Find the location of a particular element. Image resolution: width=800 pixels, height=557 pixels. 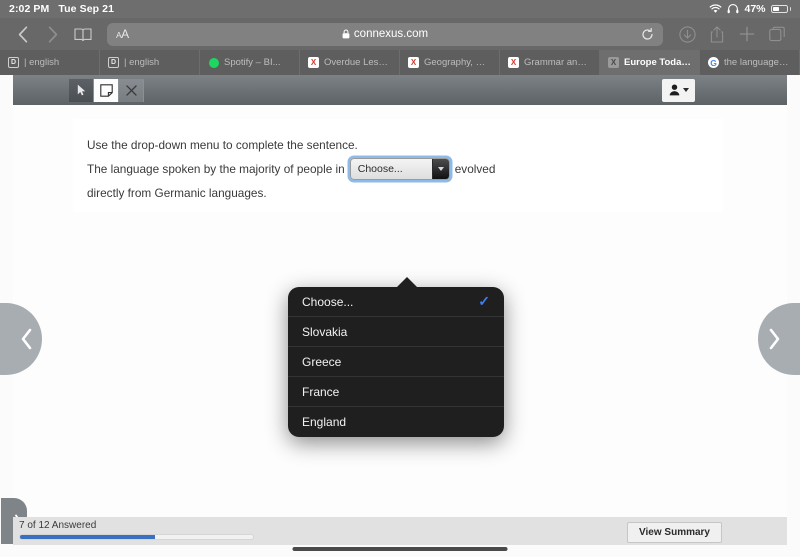

dropdown-option-4: England is located at coordinates (396, 422).